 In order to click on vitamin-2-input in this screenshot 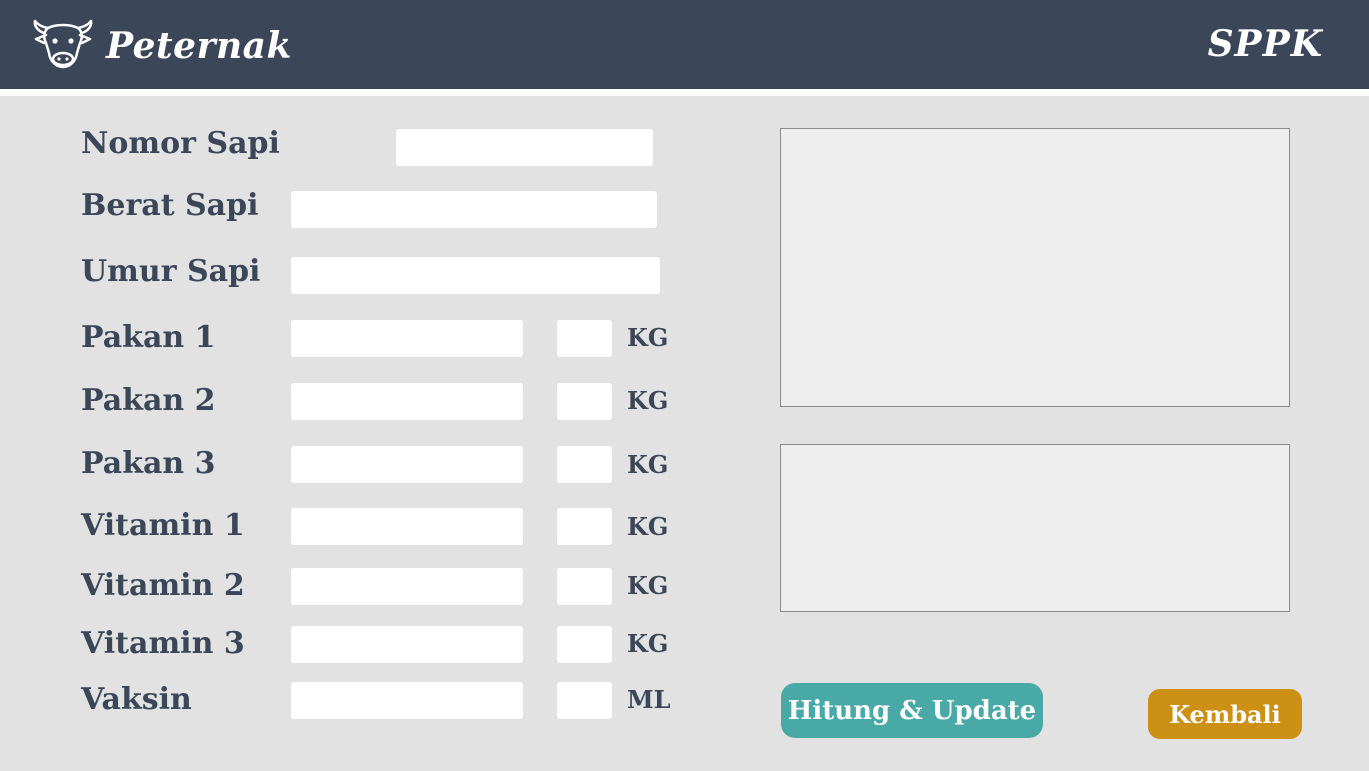, I will do `click(407, 586)`.